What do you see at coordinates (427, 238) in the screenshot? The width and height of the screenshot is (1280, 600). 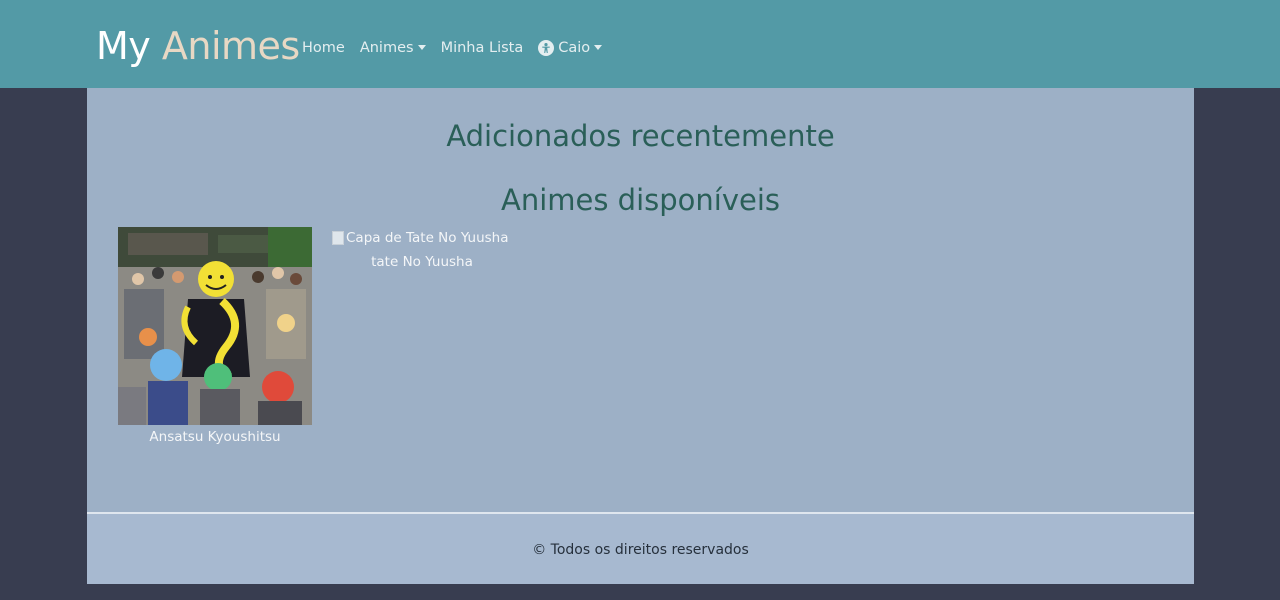 I see `anime-cover-alt-text: Capa de Tate No Yuusha` at bounding box center [427, 238].